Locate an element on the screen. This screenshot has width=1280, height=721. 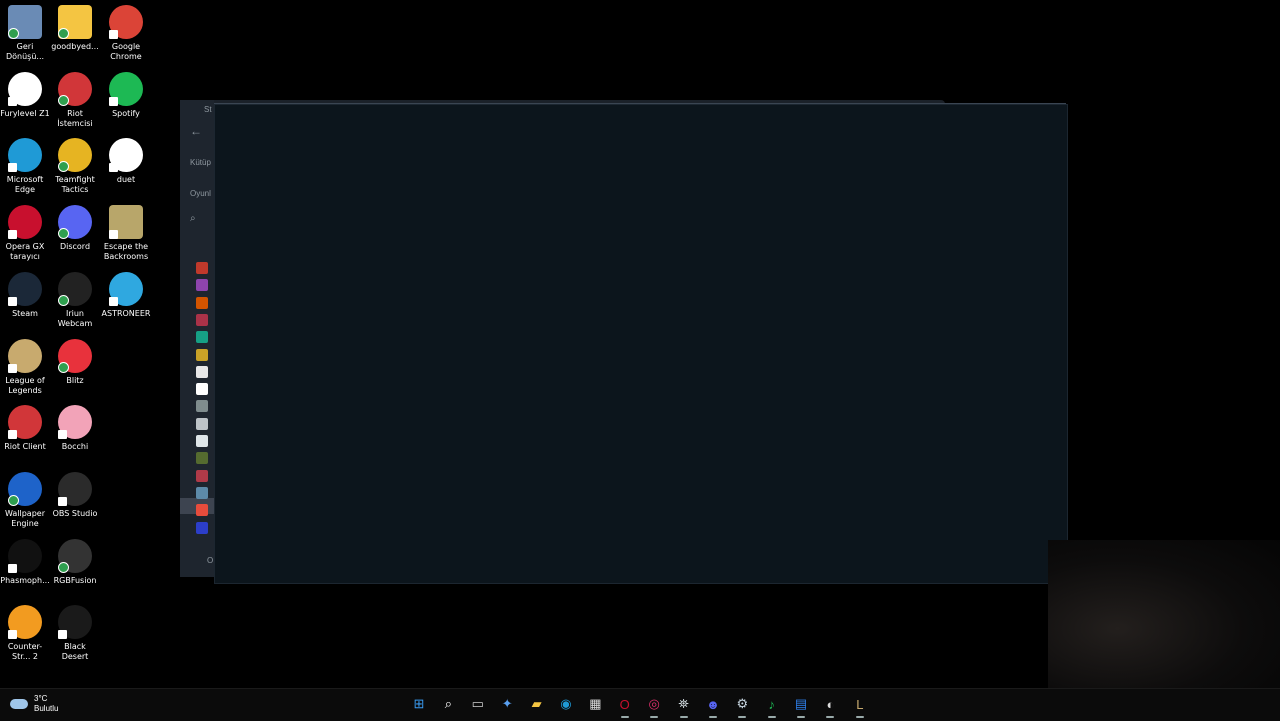
blitz-icon is located at coordinates (75, 355).